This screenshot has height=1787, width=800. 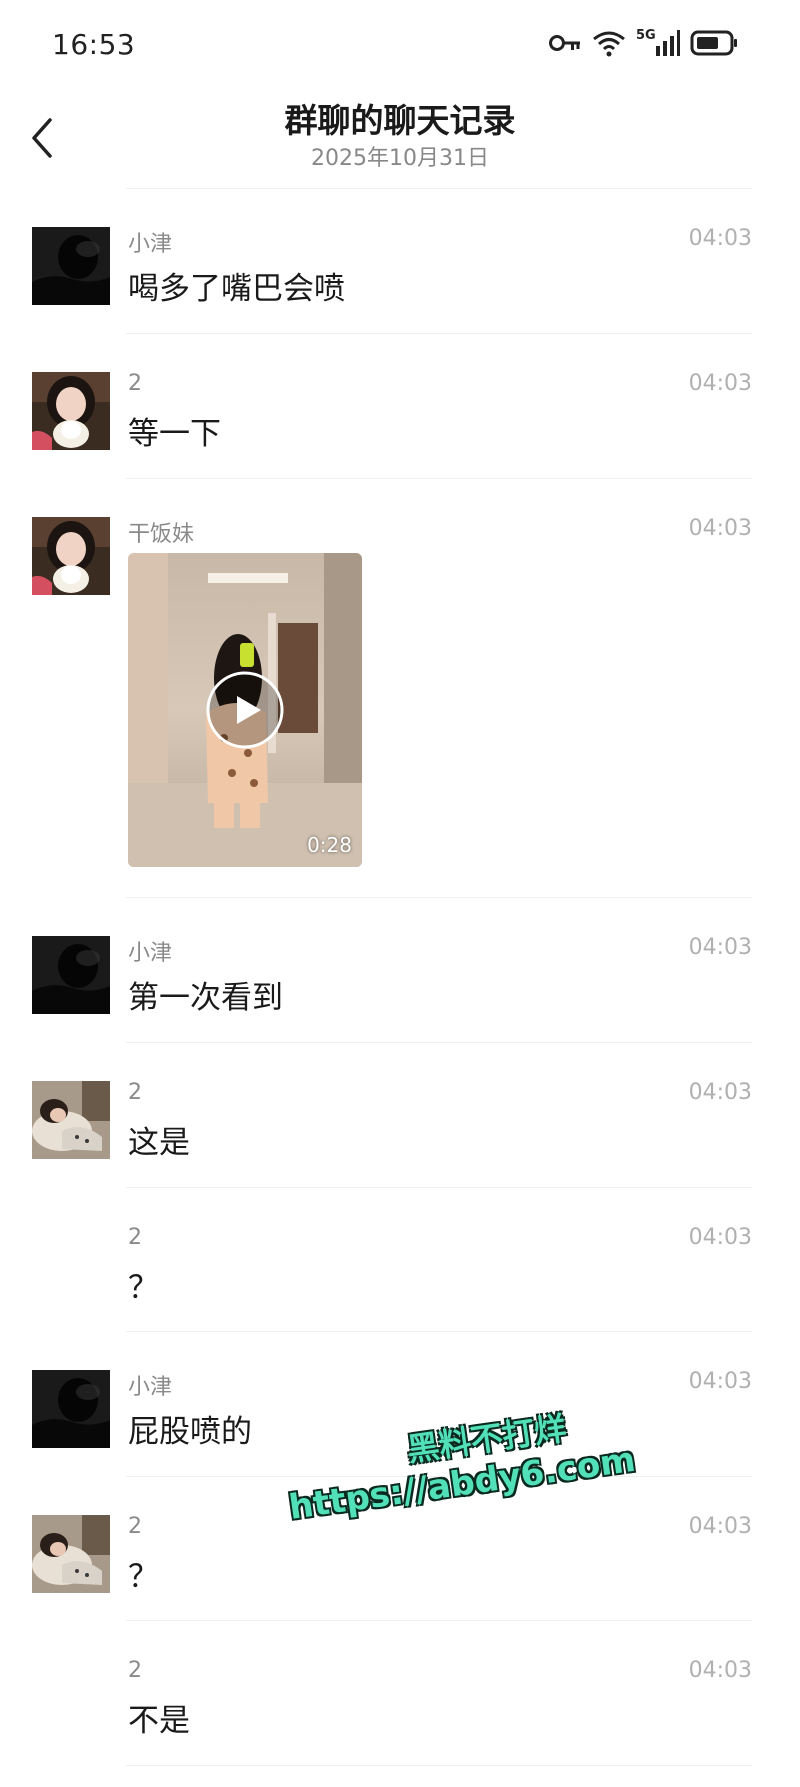 What do you see at coordinates (236, 289) in the screenshot?
I see `message-text: 喝多了嘴巴会喷` at bounding box center [236, 289].